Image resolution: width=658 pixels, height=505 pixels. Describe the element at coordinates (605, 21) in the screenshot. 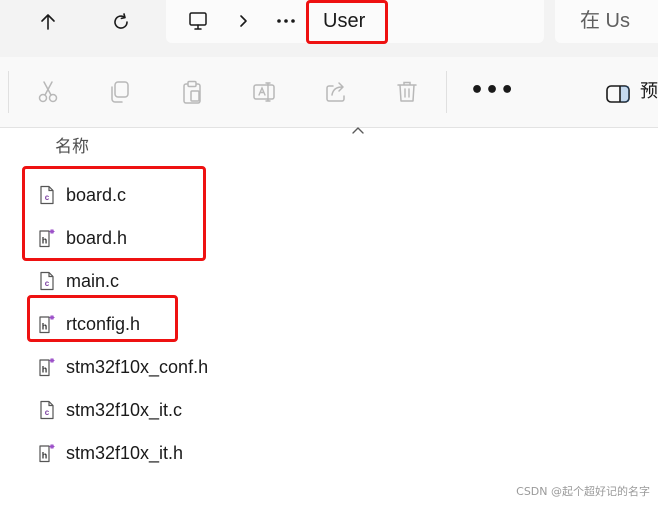

I see `search-placeholder: 在 Us` at that location.